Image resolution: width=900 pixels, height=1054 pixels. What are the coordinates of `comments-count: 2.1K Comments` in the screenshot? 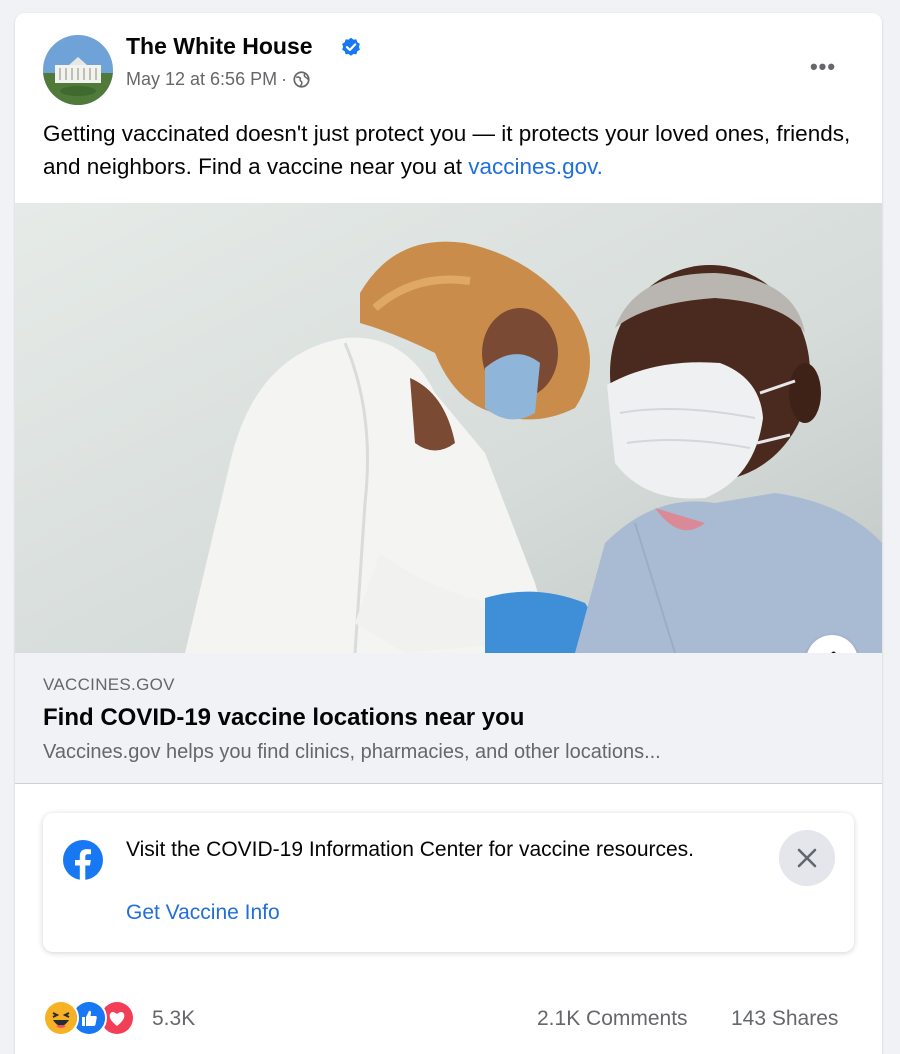 It's located at (612, 1019).